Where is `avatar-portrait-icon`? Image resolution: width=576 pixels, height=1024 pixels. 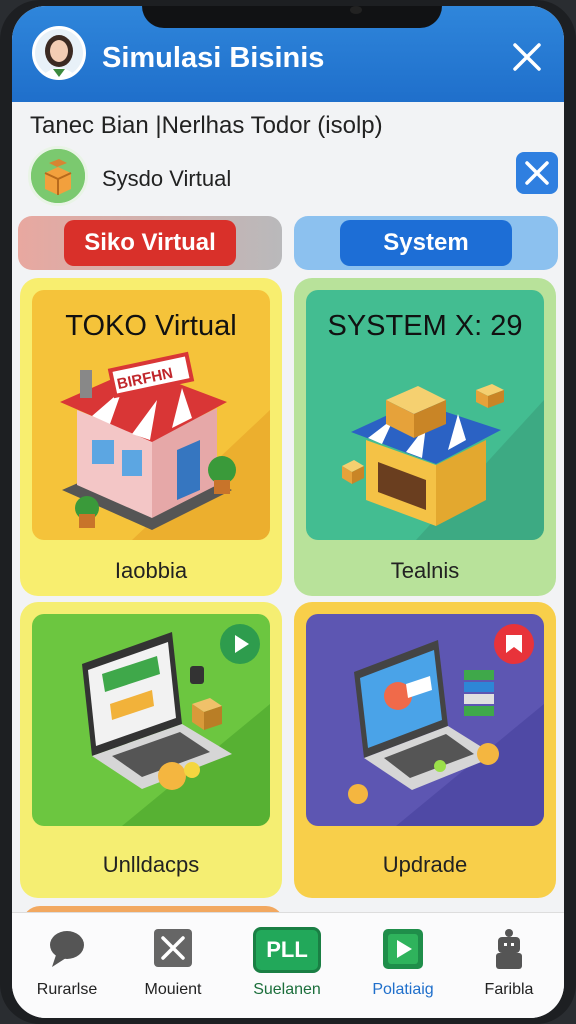 avatar-portrait-icon is located at coordinates (59, 53).